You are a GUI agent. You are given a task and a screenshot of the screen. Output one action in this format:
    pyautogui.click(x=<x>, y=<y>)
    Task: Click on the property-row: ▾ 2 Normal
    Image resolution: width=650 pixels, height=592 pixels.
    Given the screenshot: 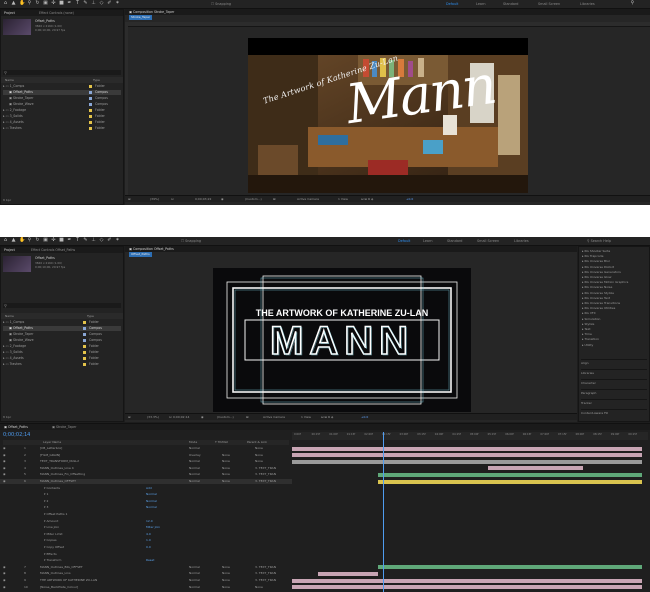 What is the action you would take?
    pyautogui.click(x=146, y=501)
    